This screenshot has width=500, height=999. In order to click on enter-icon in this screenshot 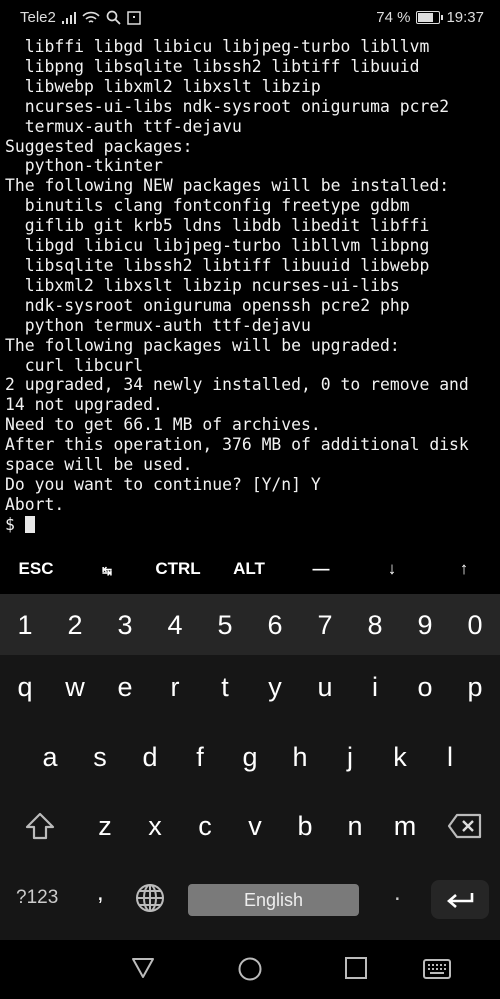, I will do `click(460, 900)`.